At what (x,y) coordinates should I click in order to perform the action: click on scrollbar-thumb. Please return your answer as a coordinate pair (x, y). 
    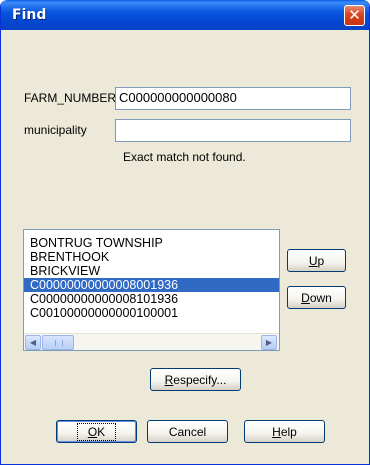
    Looking at the image, I should click on (58, 342).